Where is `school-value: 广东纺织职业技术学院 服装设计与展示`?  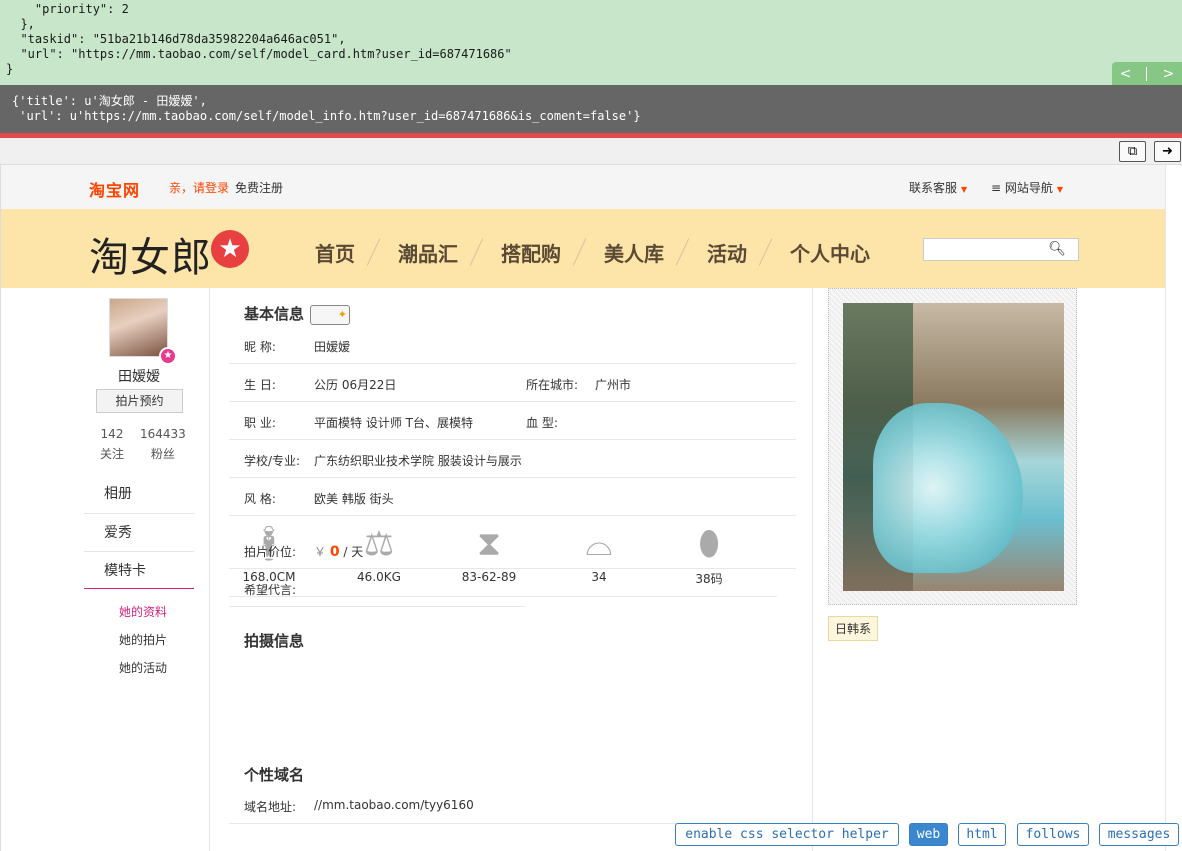 school-value: 广东纺织职业技术学院 服装设计与展示 is located at coordinates (418, 461).